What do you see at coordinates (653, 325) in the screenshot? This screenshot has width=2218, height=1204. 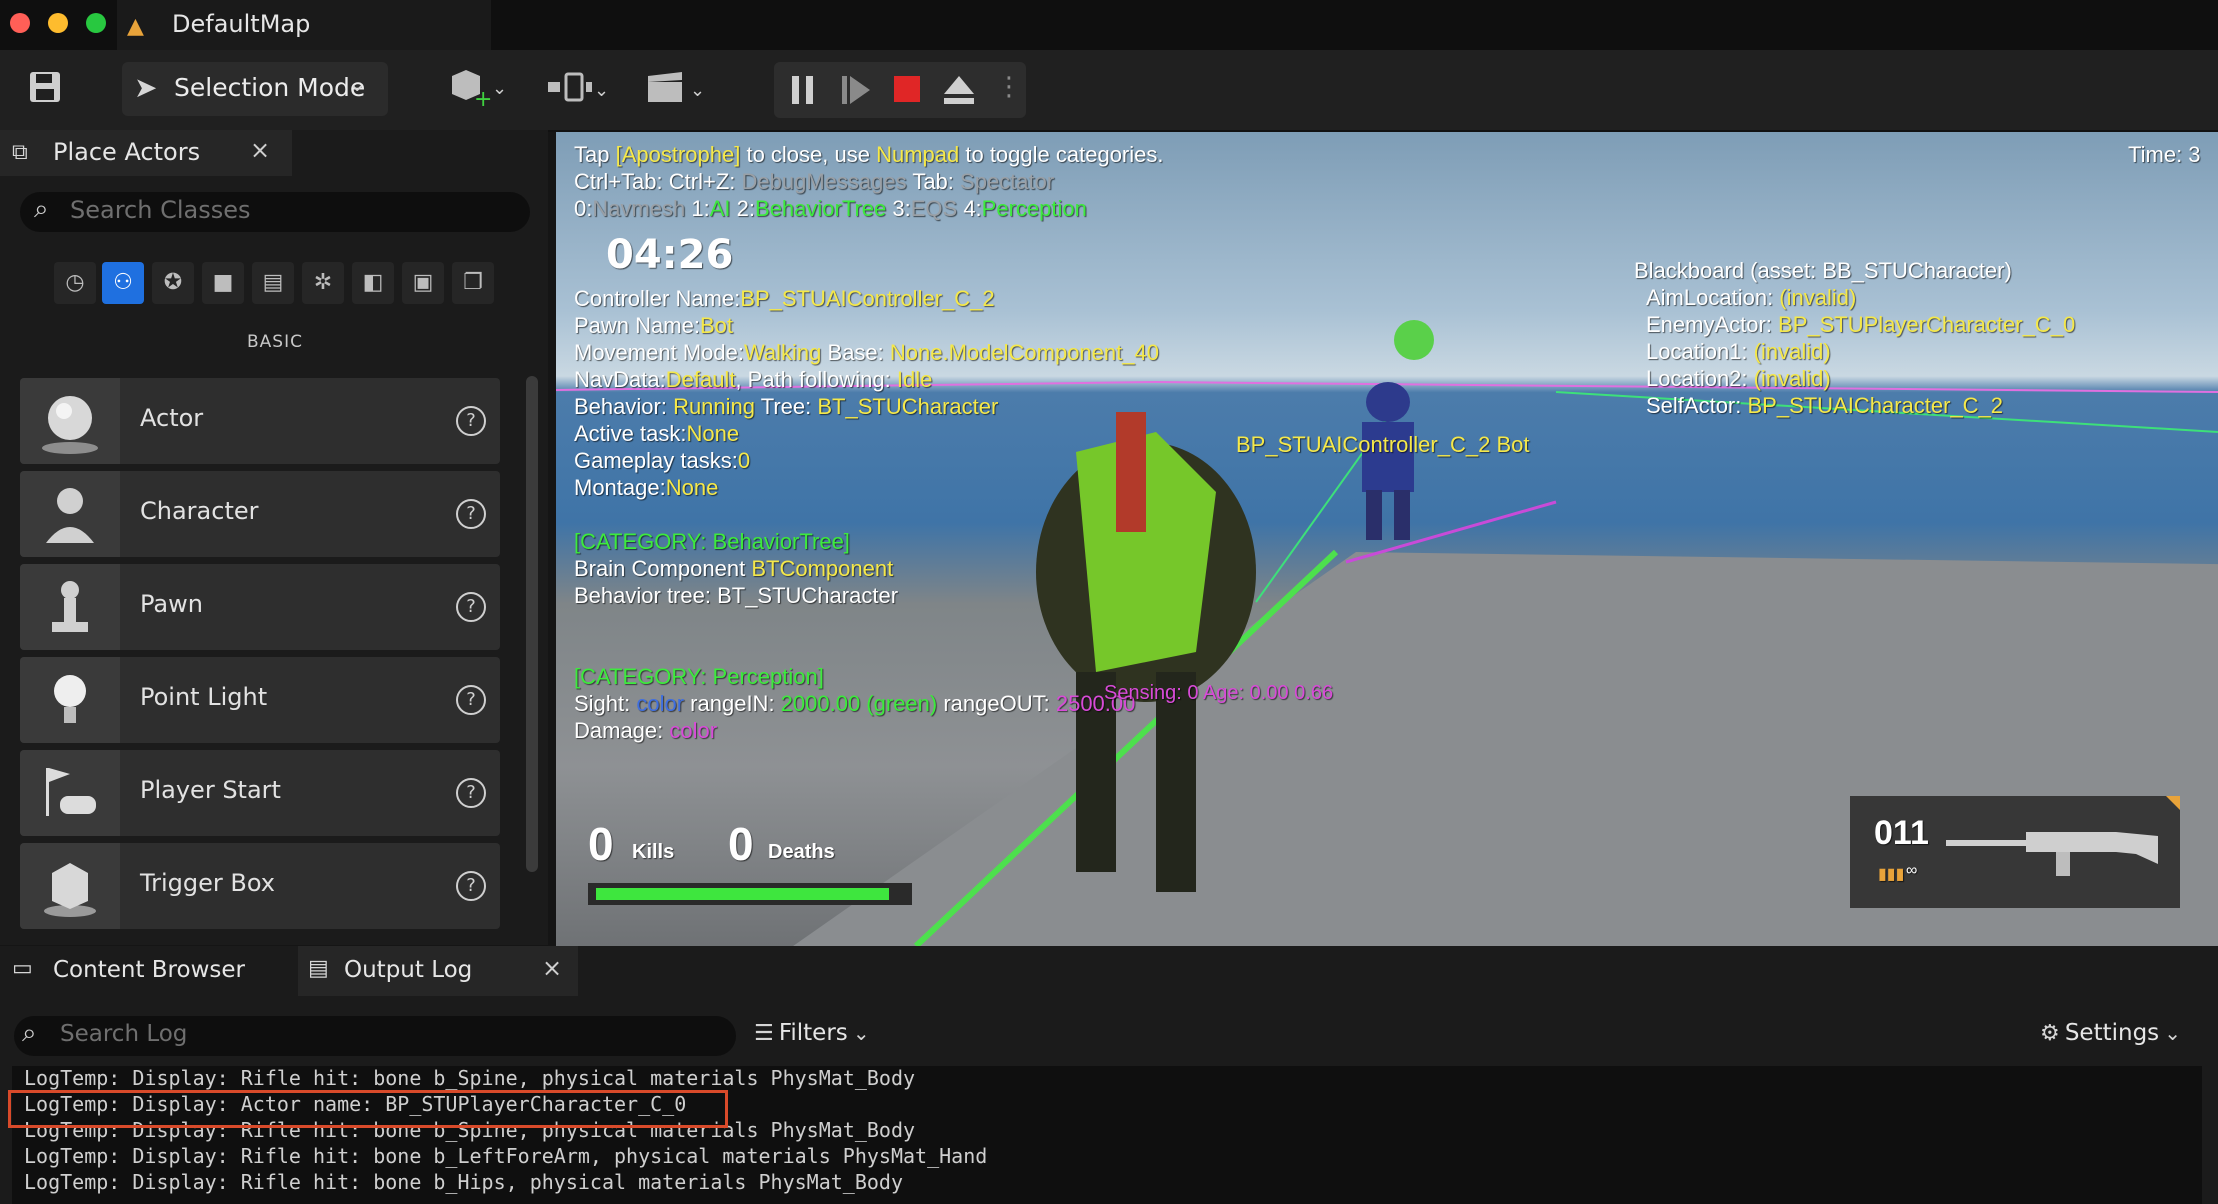 I see `hud-pawn-name: Pawn Name:Bot` at bounding box center [653, 325].